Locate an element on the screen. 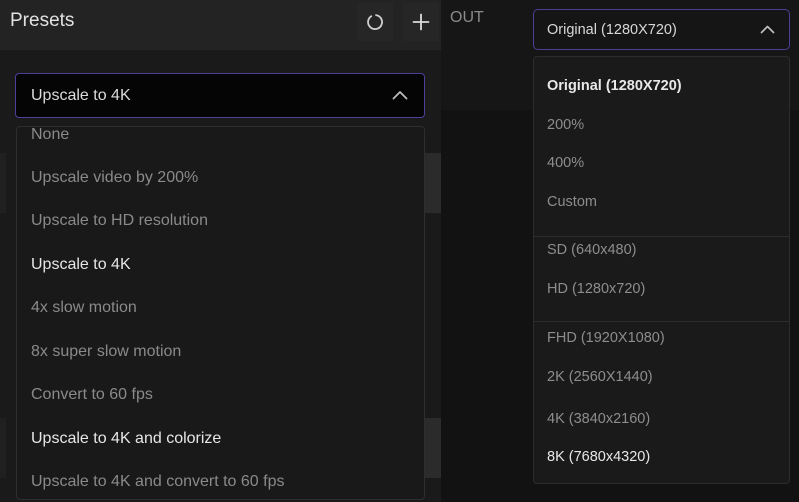  reset-presets-button is located at coordinates (375, 22).